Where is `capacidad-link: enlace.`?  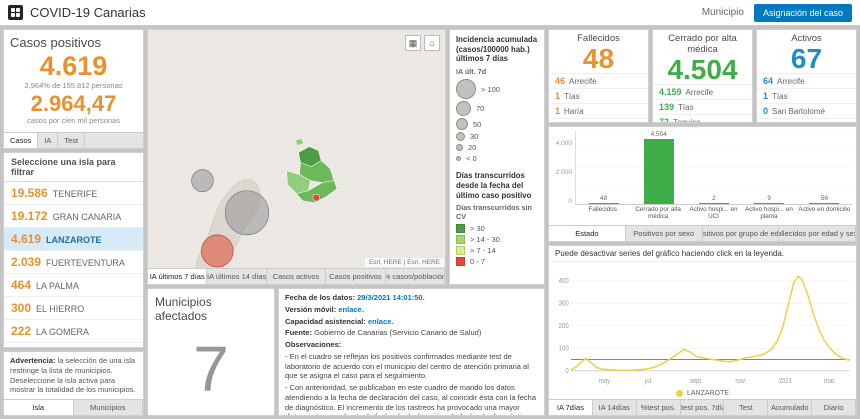
capacidad-link: enlace. is located at coordinates (380, 321).